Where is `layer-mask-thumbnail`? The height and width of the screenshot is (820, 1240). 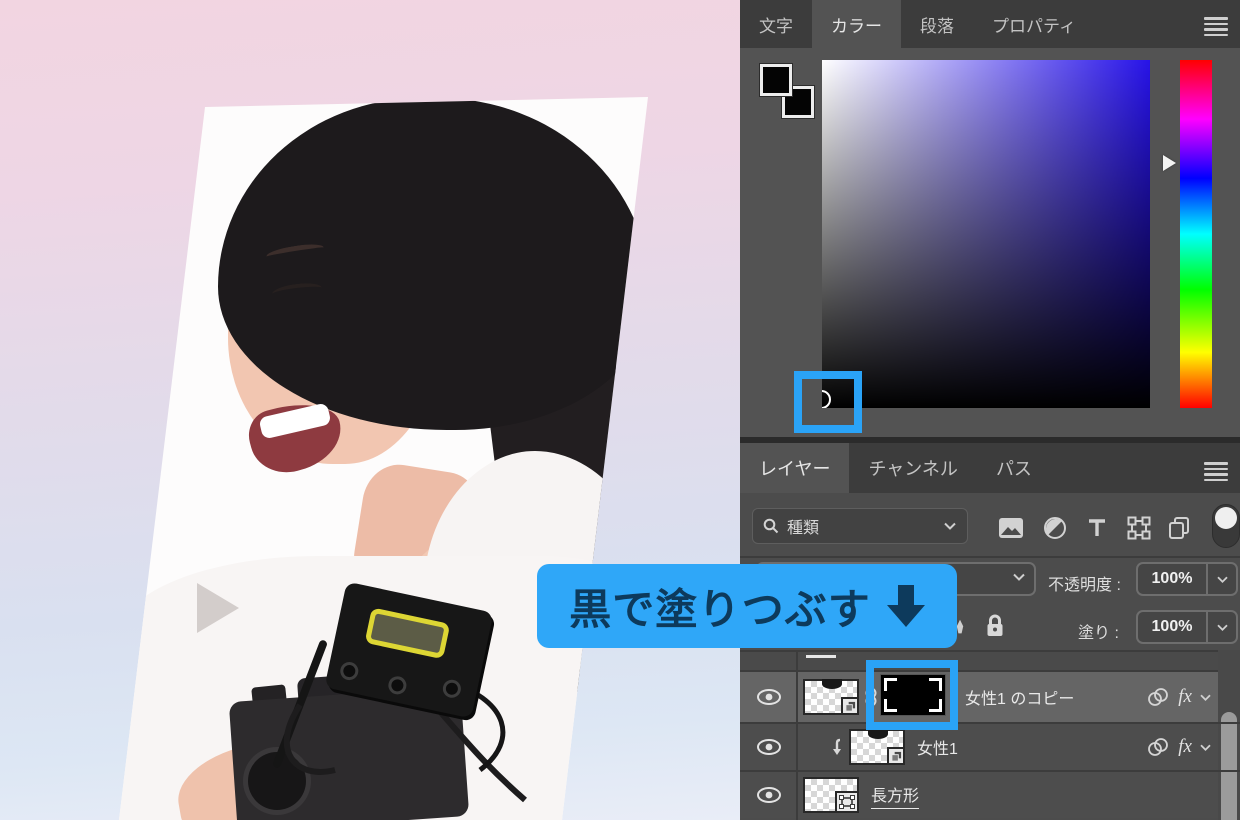
layer-mask-thumbnail is located at coordinates (913, 695).